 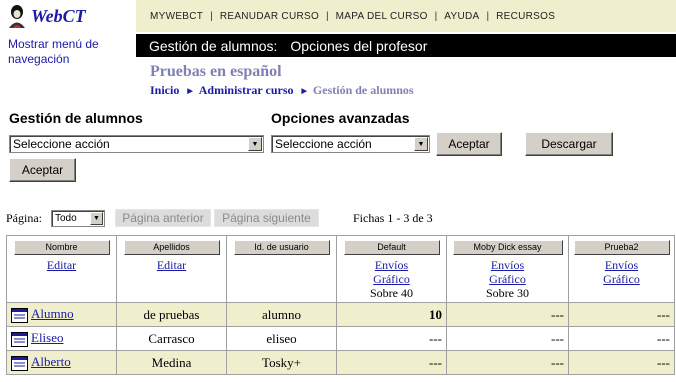 I want to click on sort-by-prueba2-button: Prueba2, so click(x=621, y=247).